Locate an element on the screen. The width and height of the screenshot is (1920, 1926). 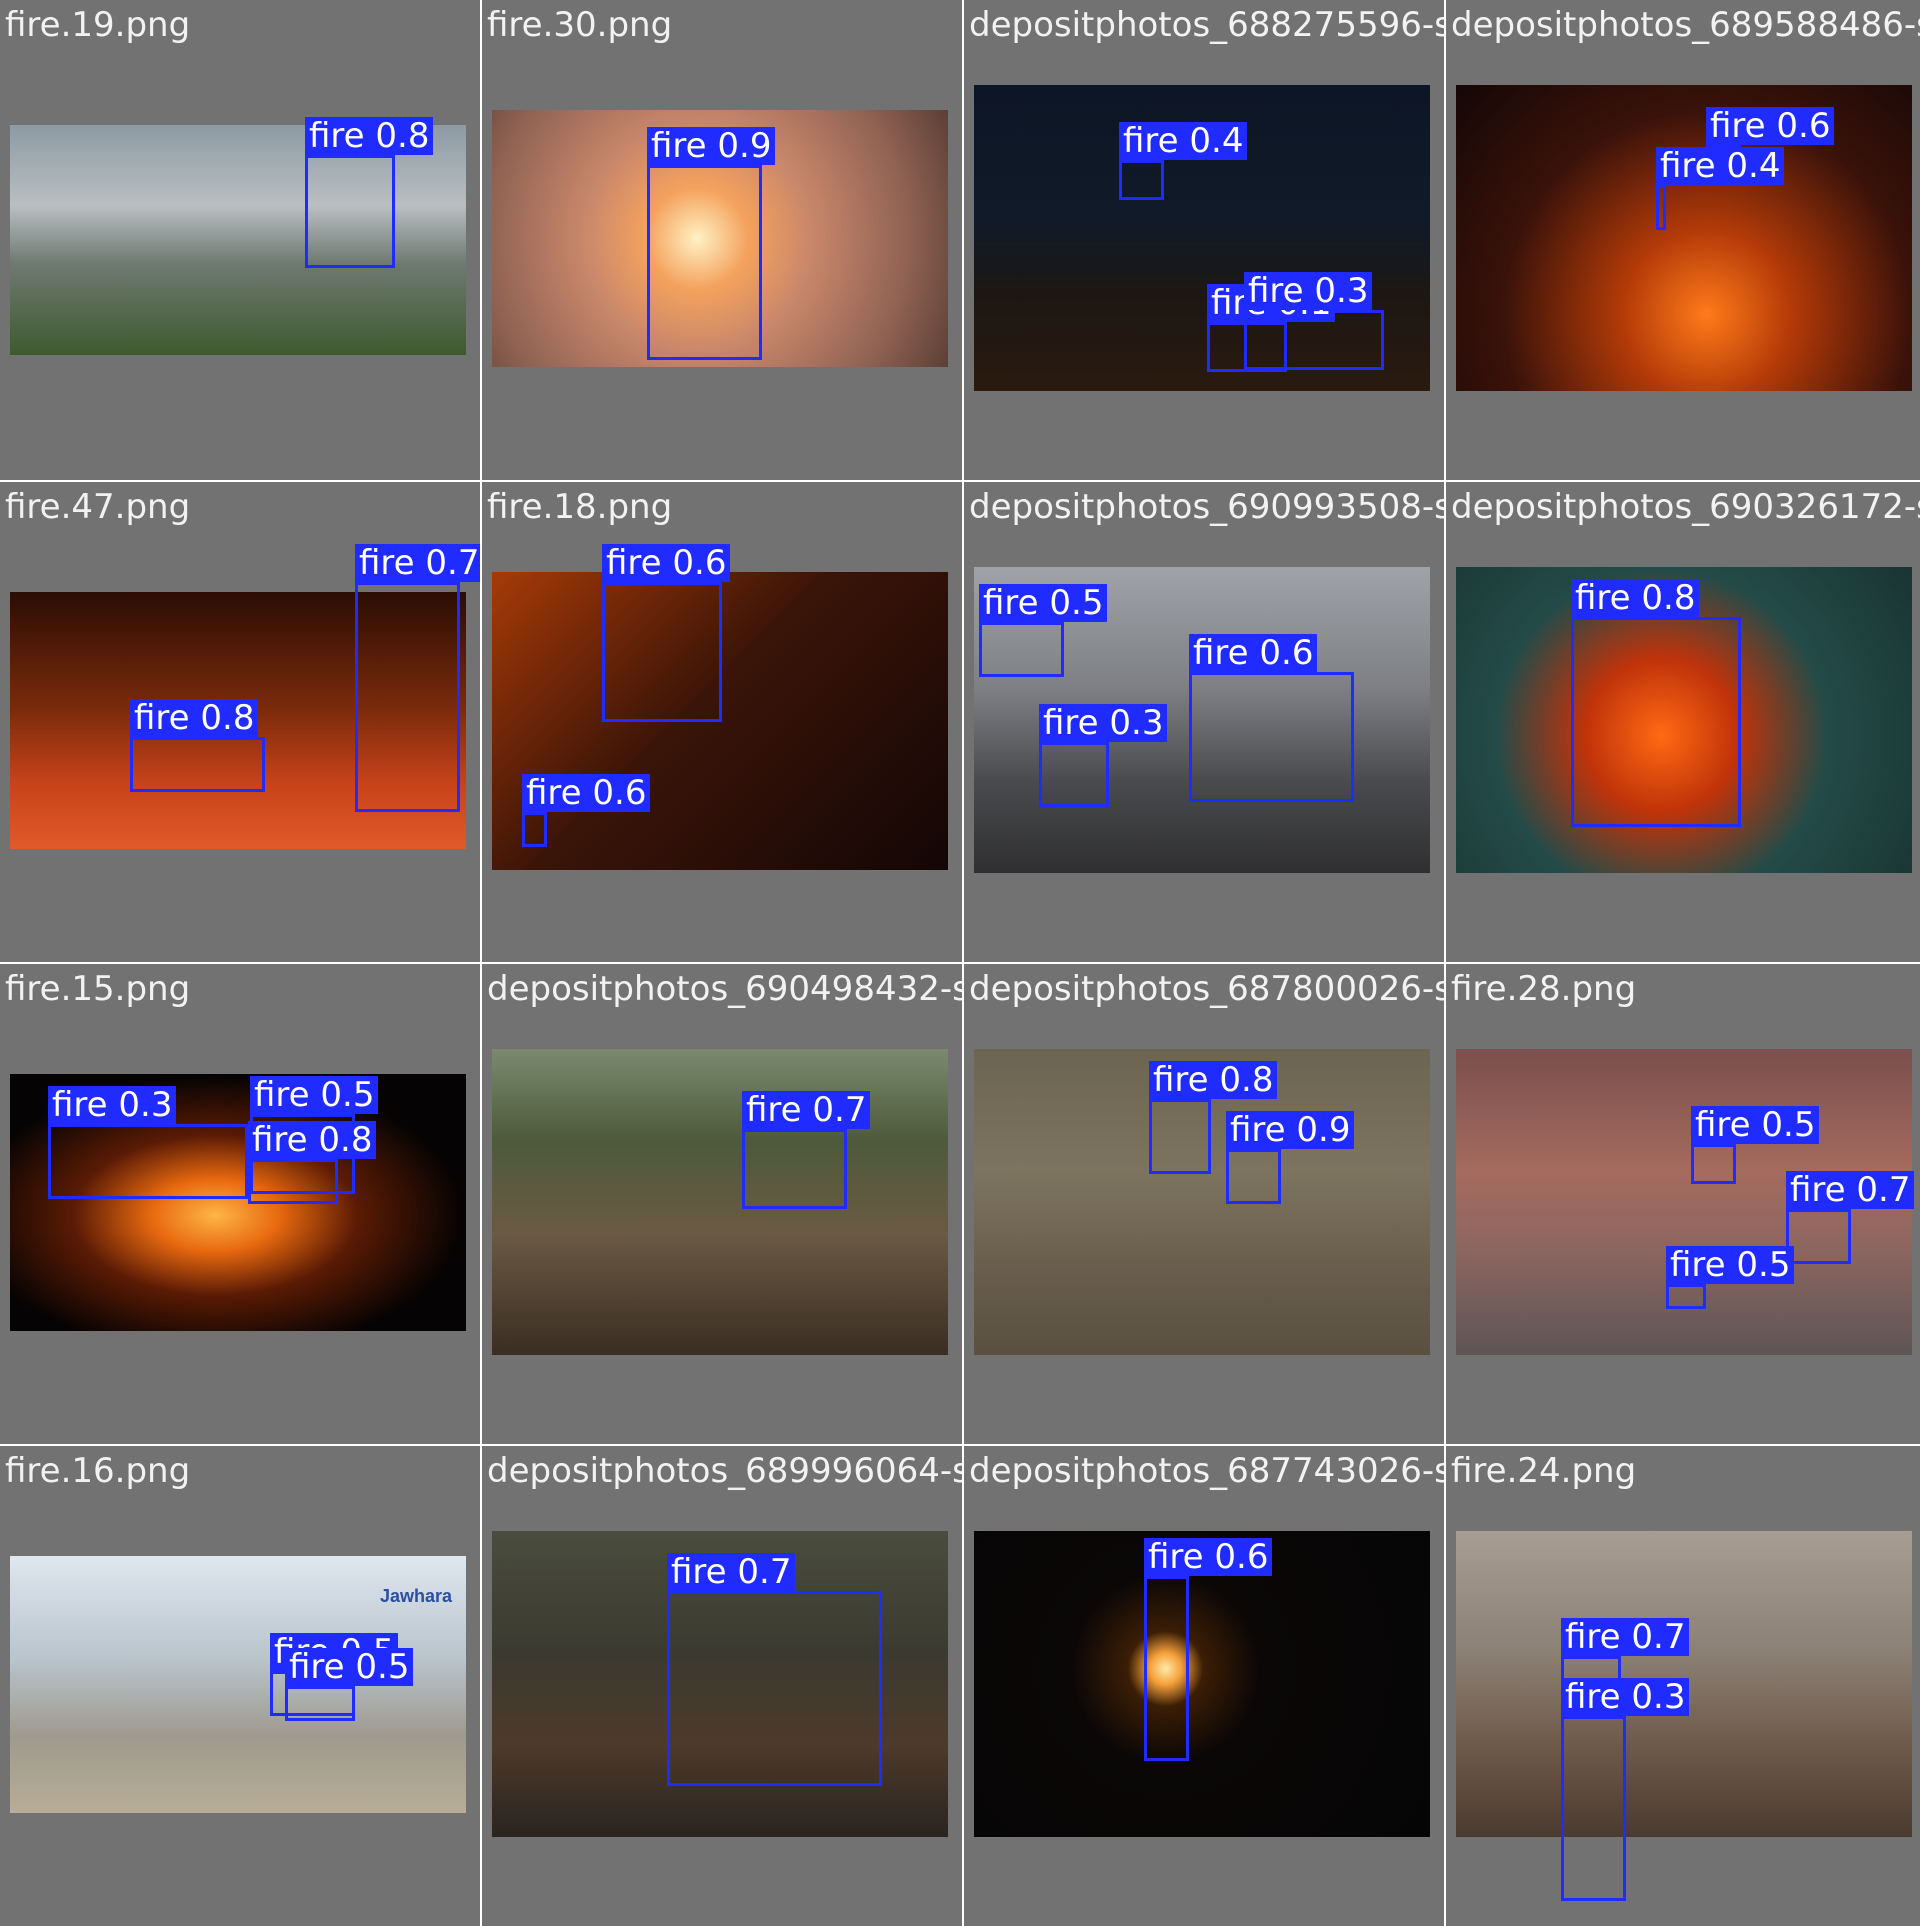
image-title: depositphotos_690326172-s is located at coordinates (1685, 507).